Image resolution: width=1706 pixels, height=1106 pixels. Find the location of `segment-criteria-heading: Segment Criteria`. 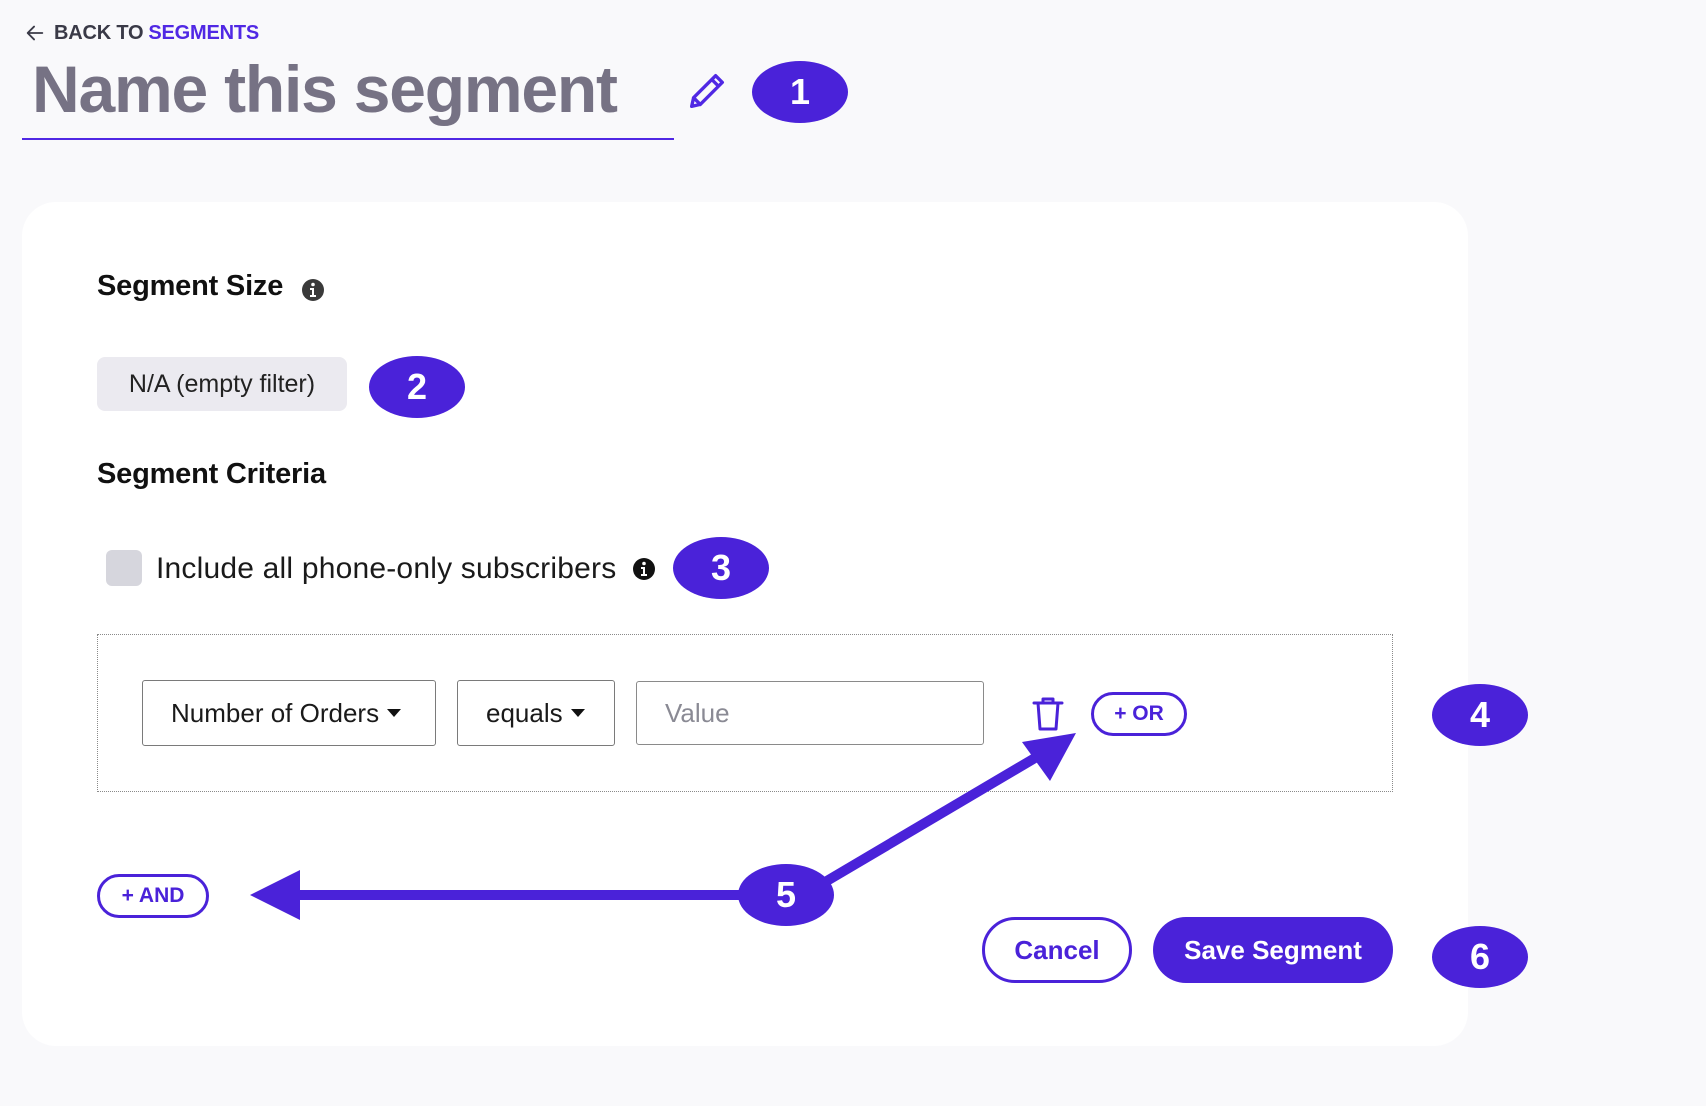

segment-criteria-heading: Segment Criteria is located at coordinates (211, 474).